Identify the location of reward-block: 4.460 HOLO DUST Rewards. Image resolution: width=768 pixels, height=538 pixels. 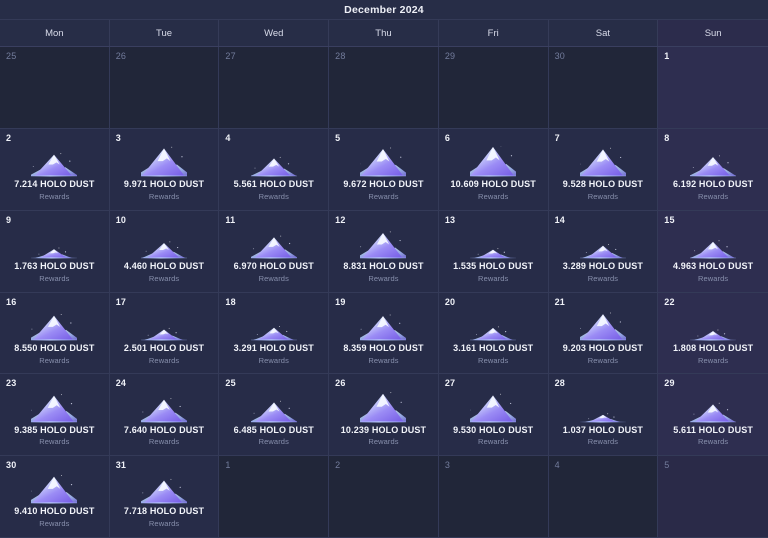
(164, 255).